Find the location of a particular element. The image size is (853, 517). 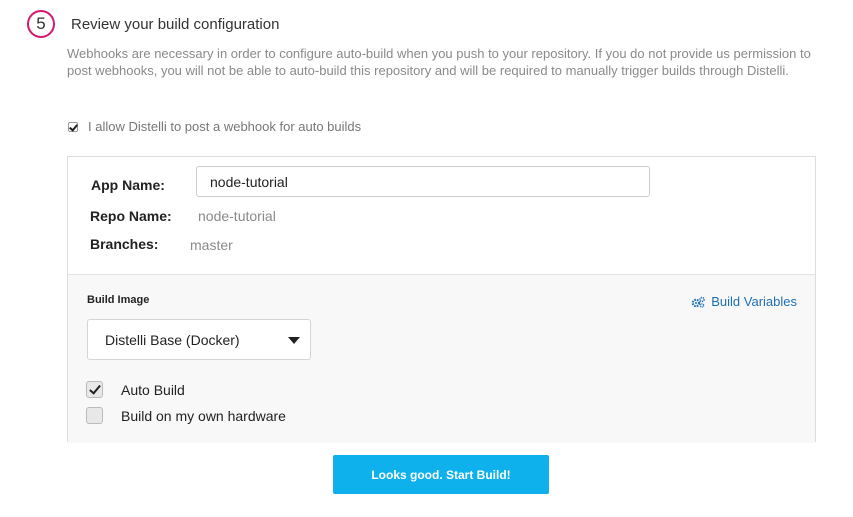

own-hardware-label: Build on my own hardware is located at coordinates (203, 415).